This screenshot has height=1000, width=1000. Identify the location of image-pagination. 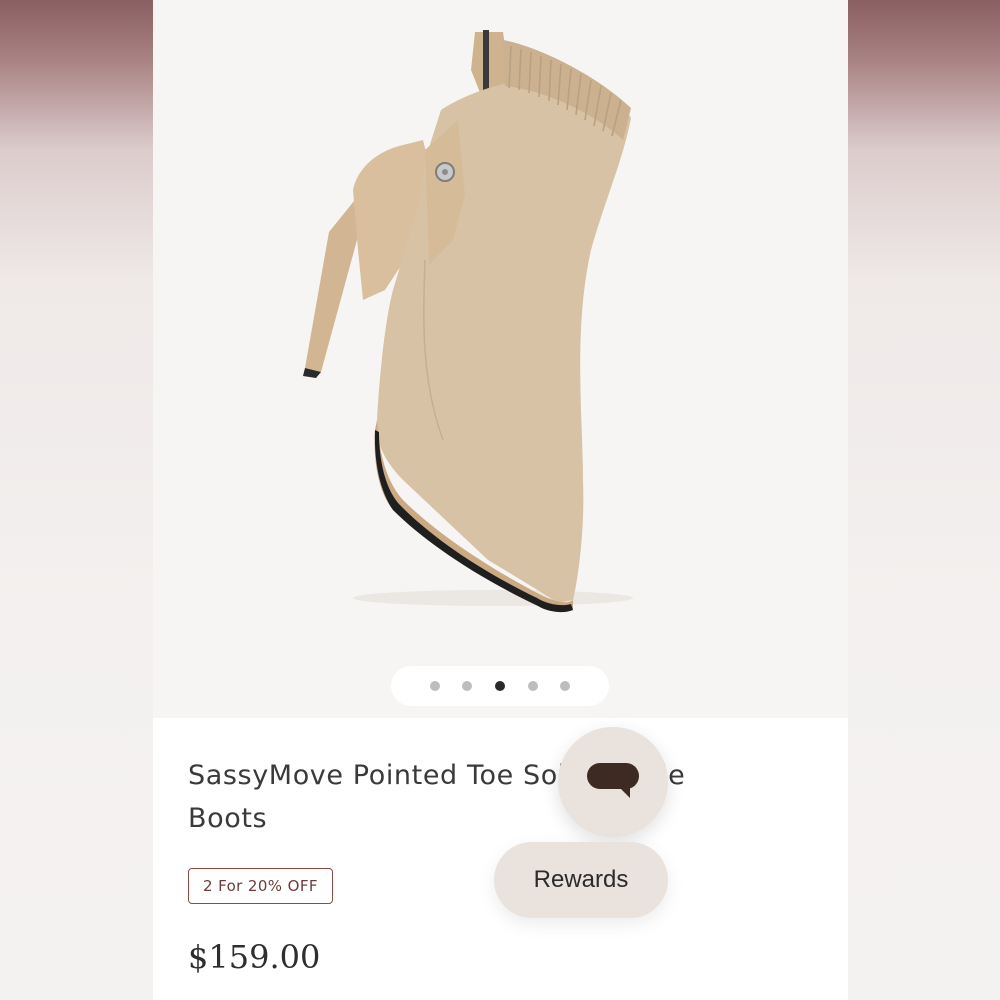
(500, 686).